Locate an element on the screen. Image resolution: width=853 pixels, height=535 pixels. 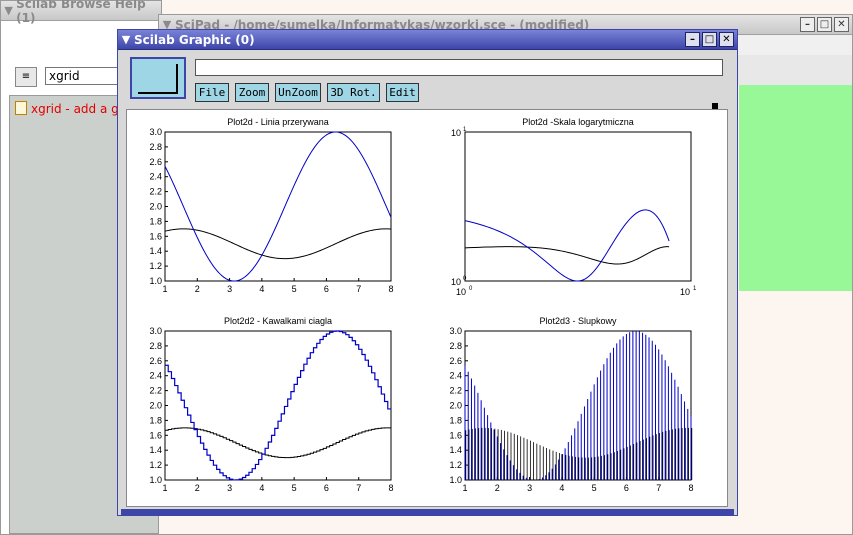
document-icon is located at coordinates (21, 108).